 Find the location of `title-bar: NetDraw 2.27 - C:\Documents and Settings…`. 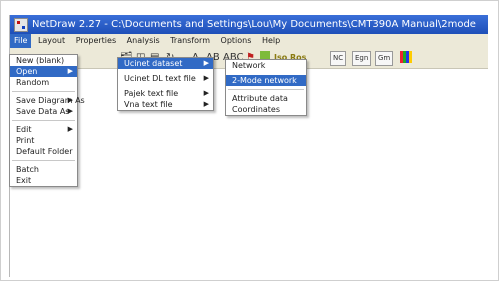

title-bar: NetDraw 2.27 - C:\Documents and Settings… is located at coordinates (249, 24).